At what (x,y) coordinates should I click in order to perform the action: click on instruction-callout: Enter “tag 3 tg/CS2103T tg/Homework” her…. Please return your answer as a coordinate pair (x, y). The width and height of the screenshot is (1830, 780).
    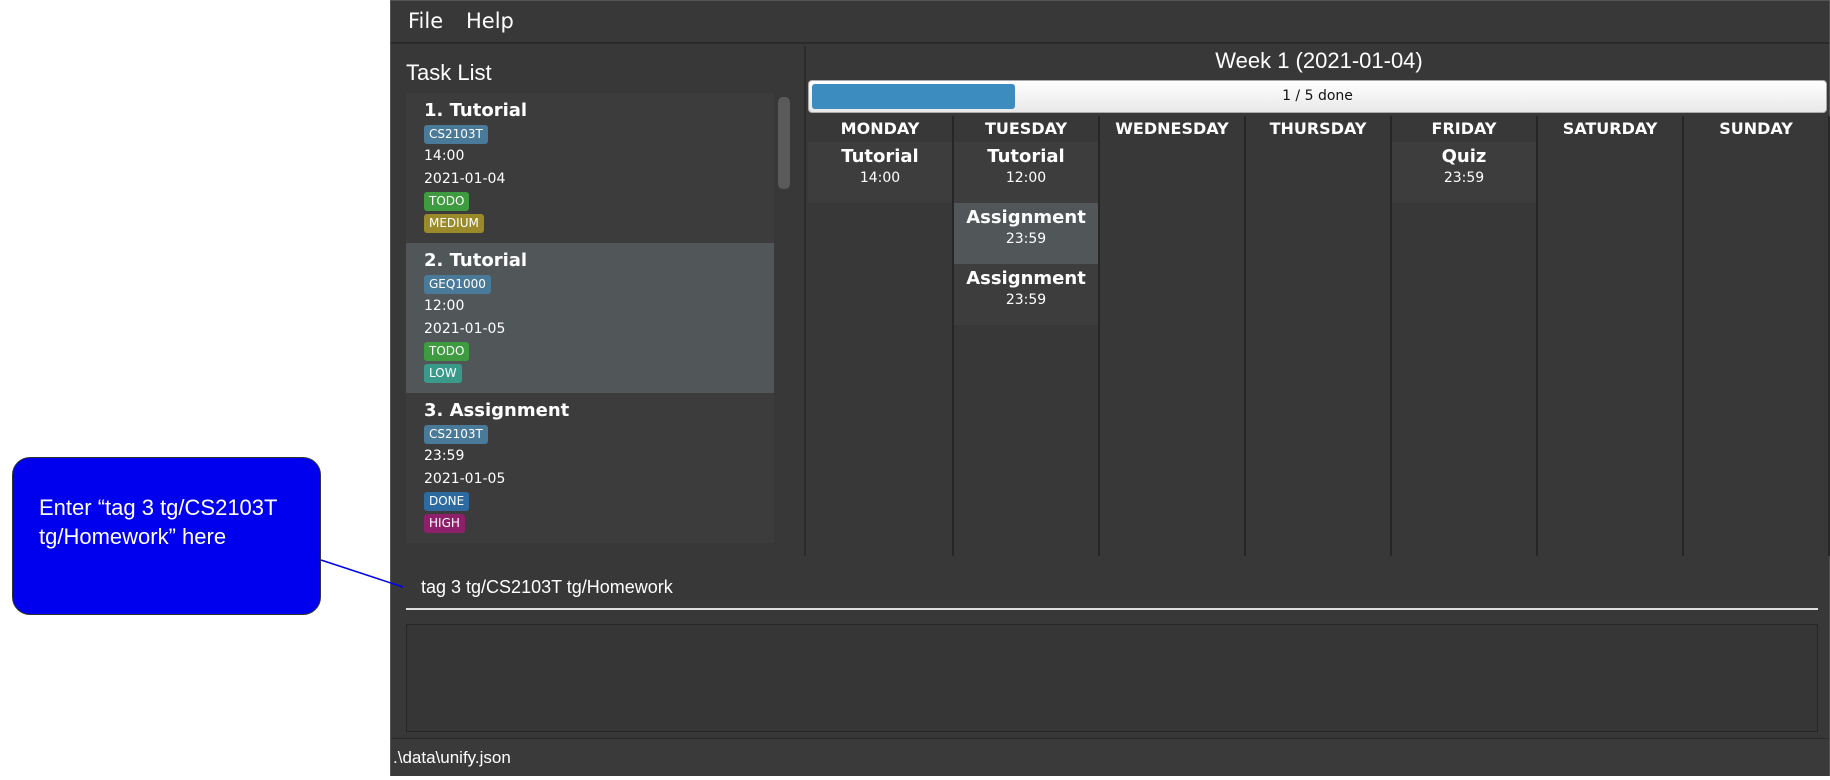
    Looking at the image, I should click on (166, 536).